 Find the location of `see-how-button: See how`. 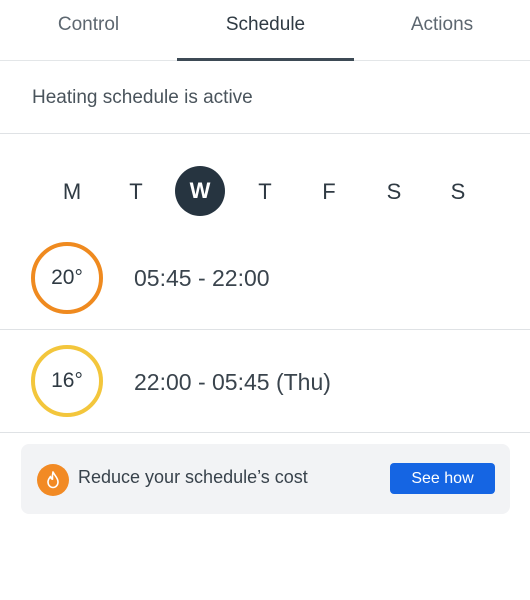

see-how-button: See how is located at coordinates (442, 478).